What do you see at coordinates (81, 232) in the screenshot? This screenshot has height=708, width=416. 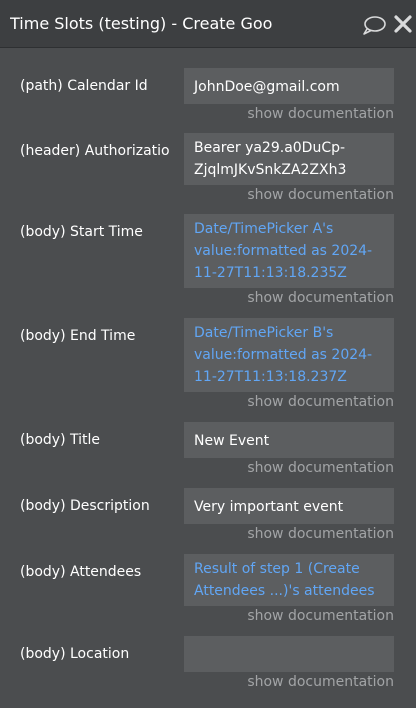 I see `param-label: (body) Start Time` at bounding box center [81, 232].